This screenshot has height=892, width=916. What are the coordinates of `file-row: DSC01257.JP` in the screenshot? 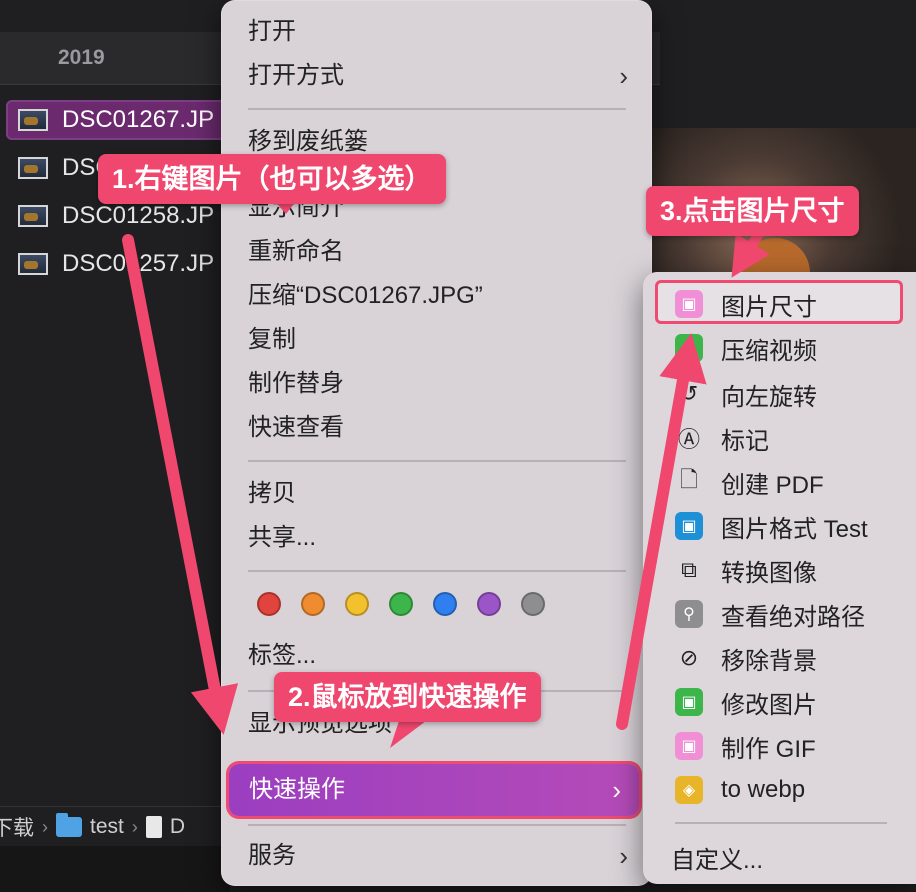 It's located at (126, 264).